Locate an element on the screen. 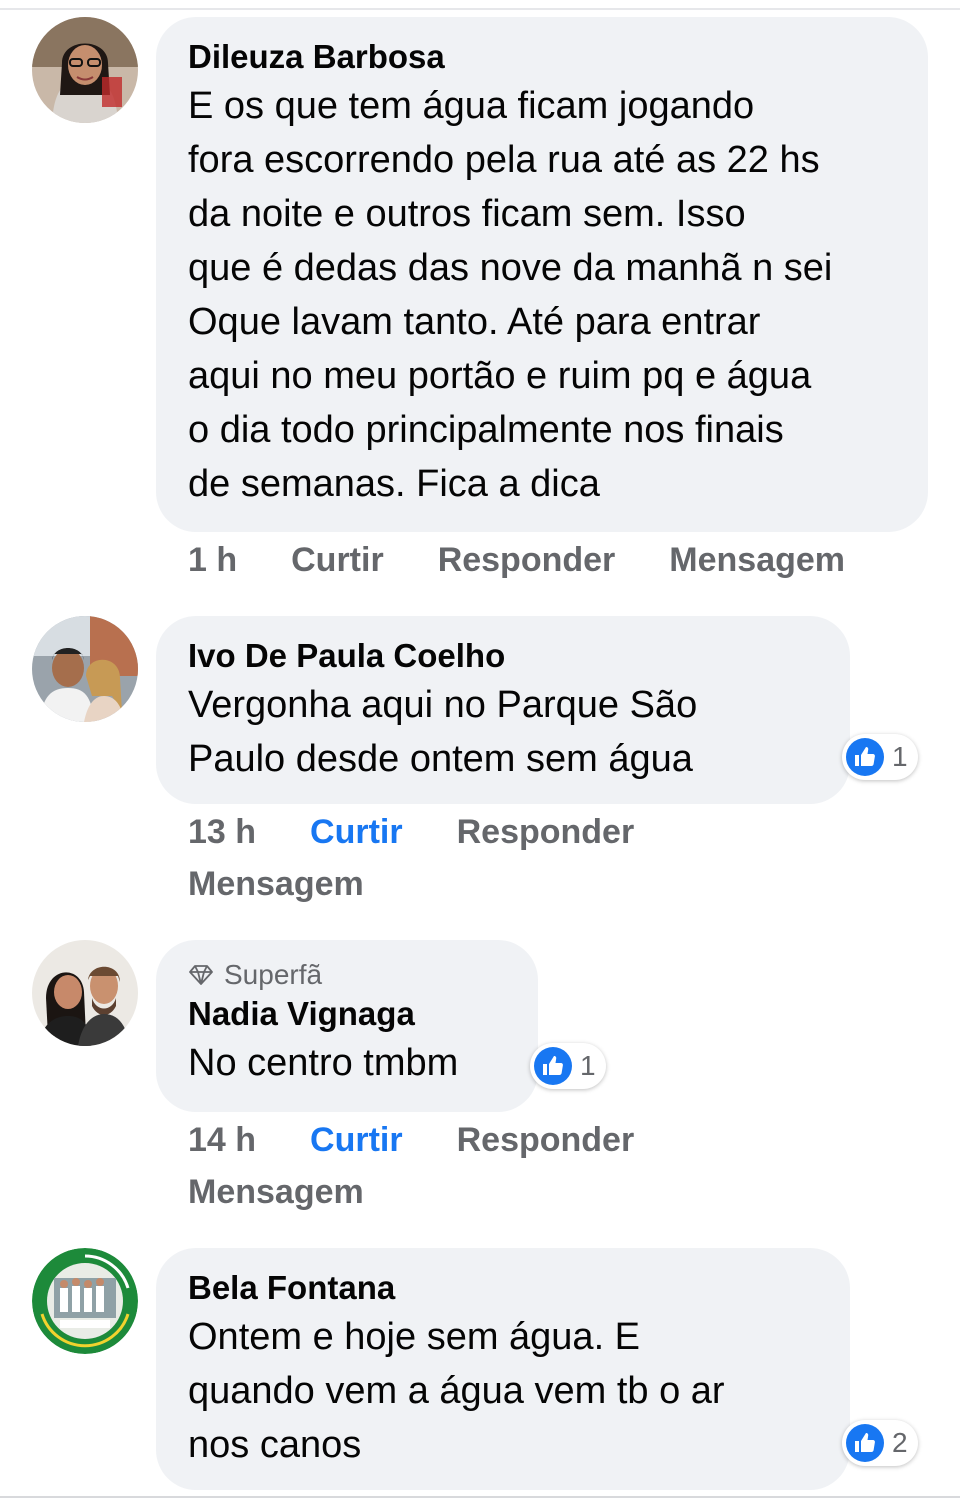  comment-text-line: de semanas. Fica a dica is located at coordinates (394, 484).